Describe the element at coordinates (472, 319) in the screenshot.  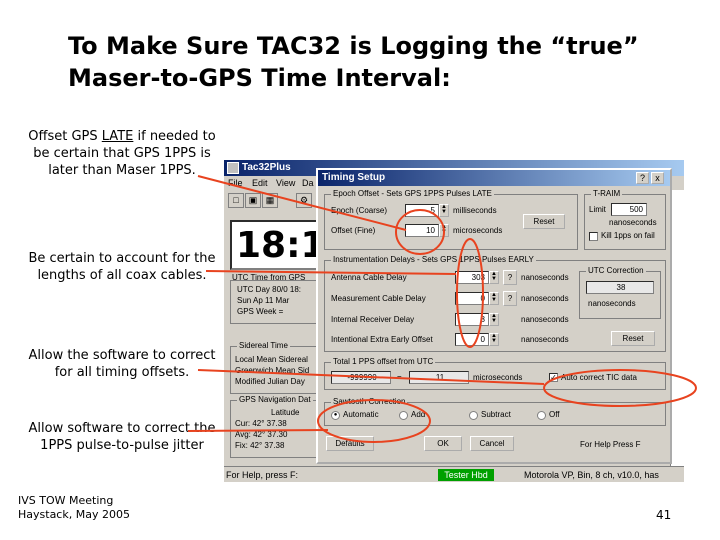
I see `internal-delay-input: 8` at that location.